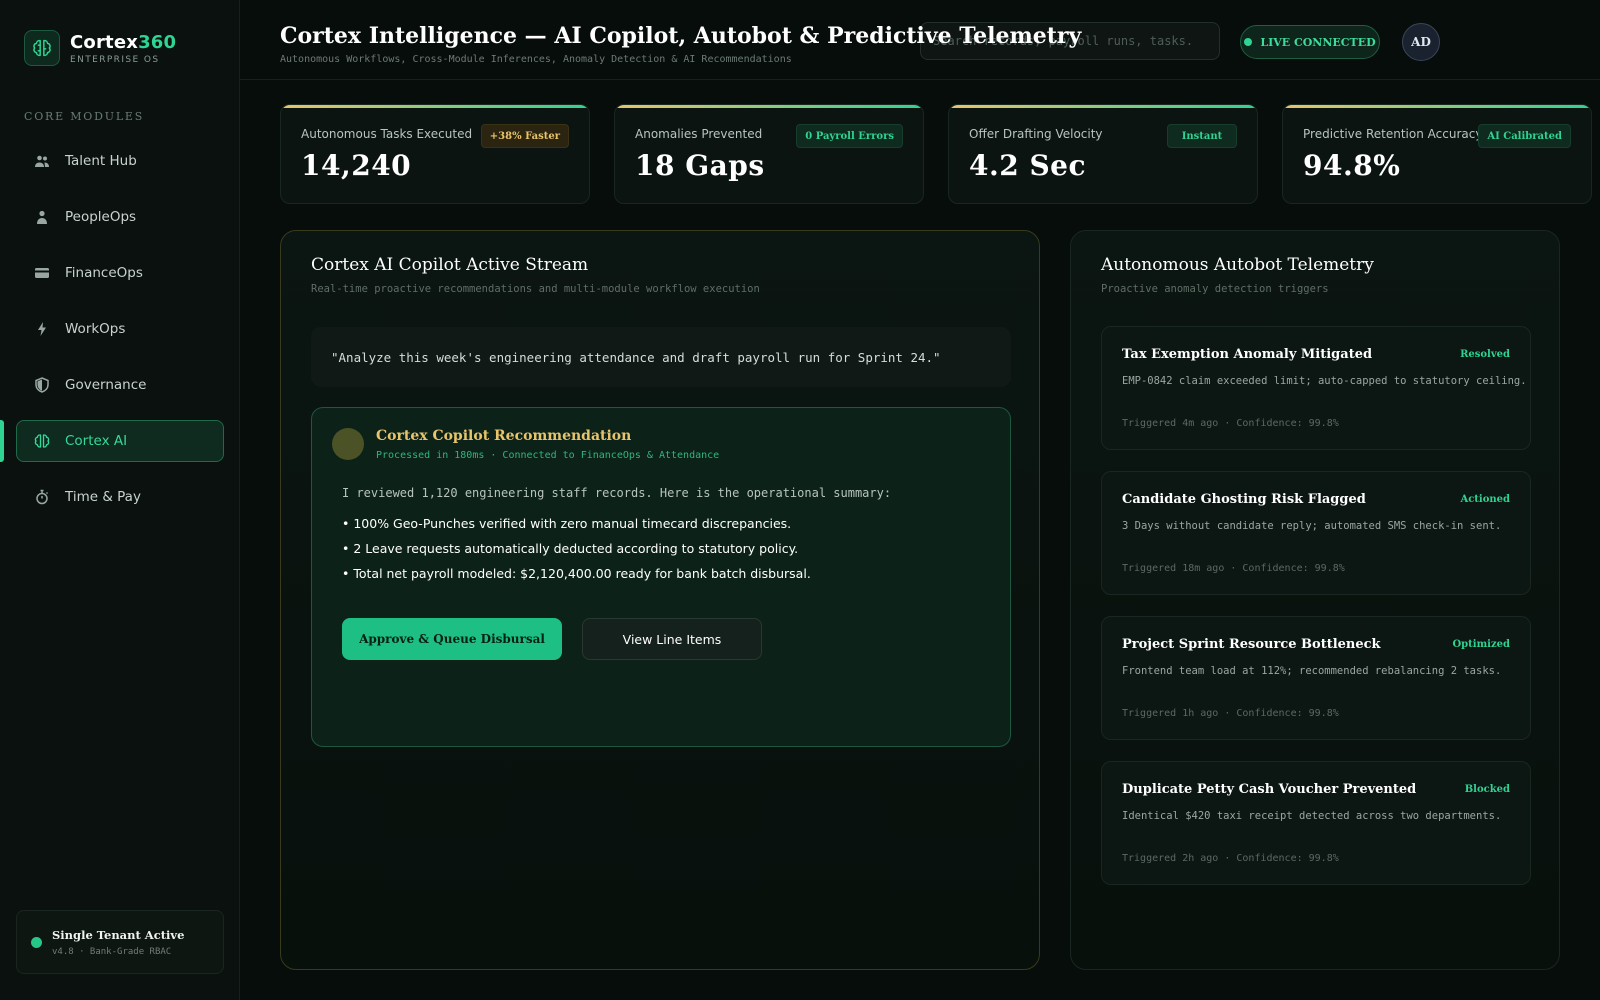 This screenshot has width=1600, height=1000. Describe the element at coordinates (1269, 789) in the screenshot. I see `alert-title: Duplicate Petty Cash Voucher Prevented` at that location.